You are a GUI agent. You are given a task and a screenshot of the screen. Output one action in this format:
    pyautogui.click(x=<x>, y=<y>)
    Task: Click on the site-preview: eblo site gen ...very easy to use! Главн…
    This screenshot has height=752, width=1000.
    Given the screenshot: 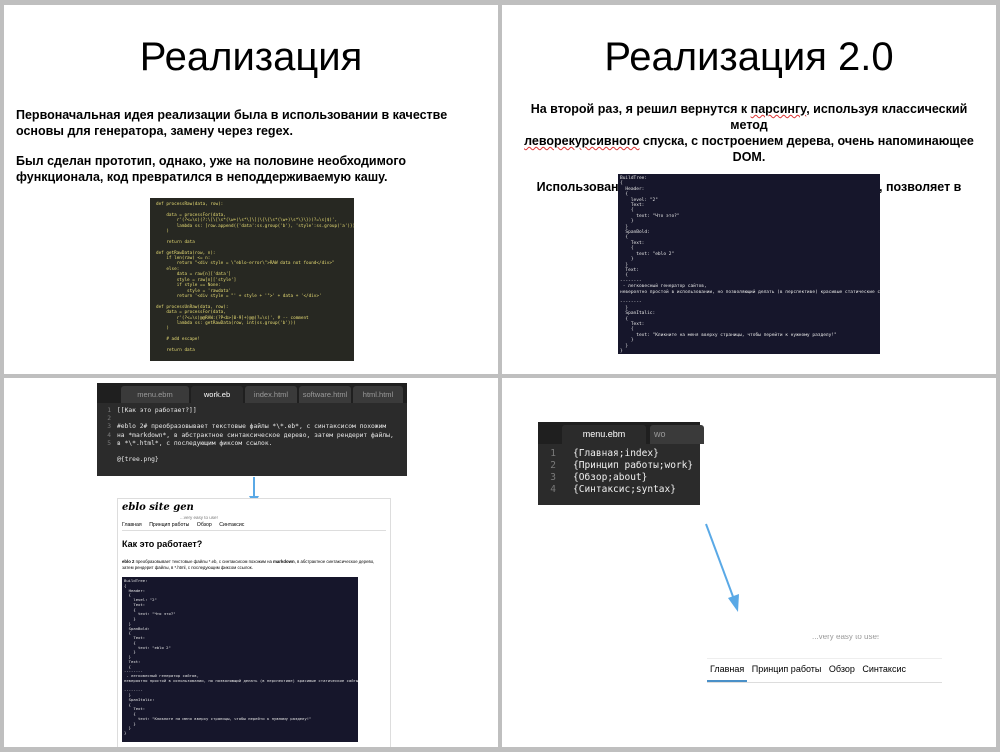 What is the action you would take?
    pyautogui.click(x=254, y=622)
    